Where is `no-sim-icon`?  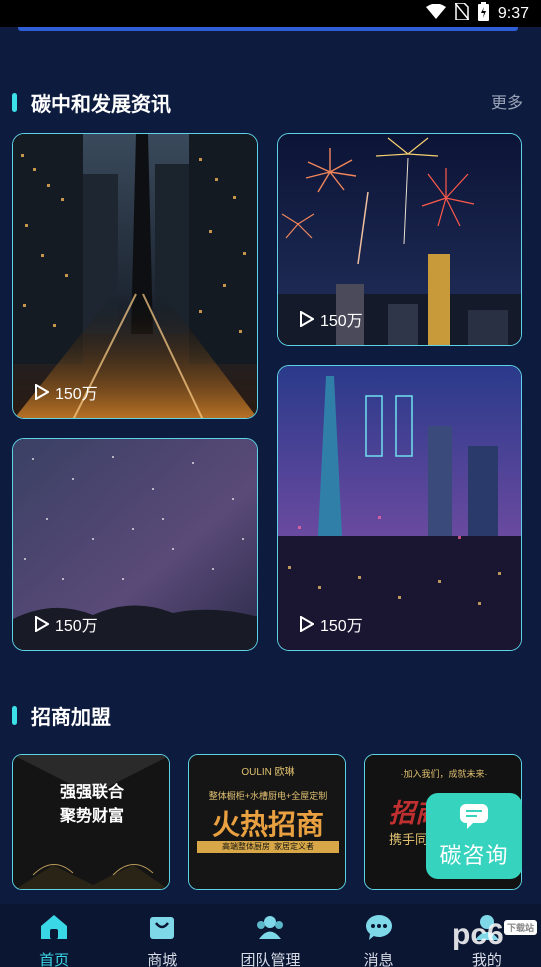 no-sim-icon is located at coordinates (462, 13).